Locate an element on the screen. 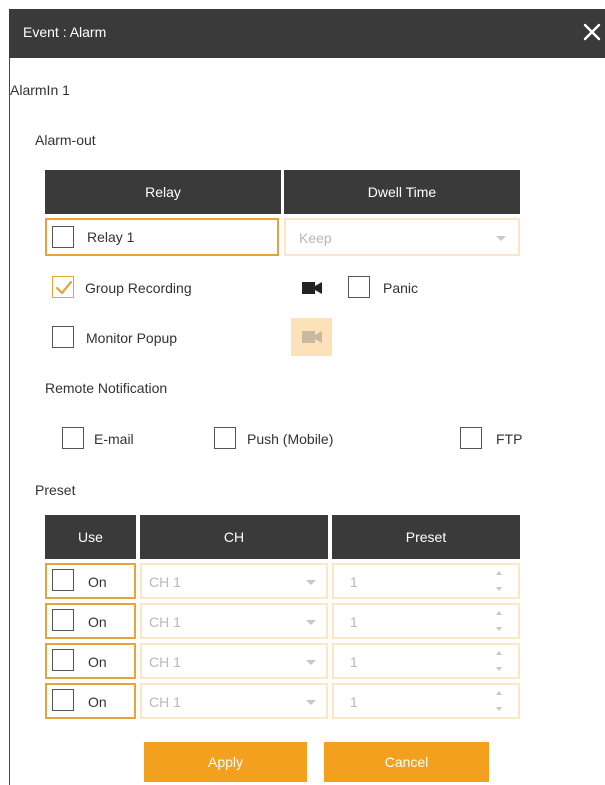 The height and width of the screenshot is (785, 605). dwell-time-column-header: Dwell Time is located at coordinates (402, 192).